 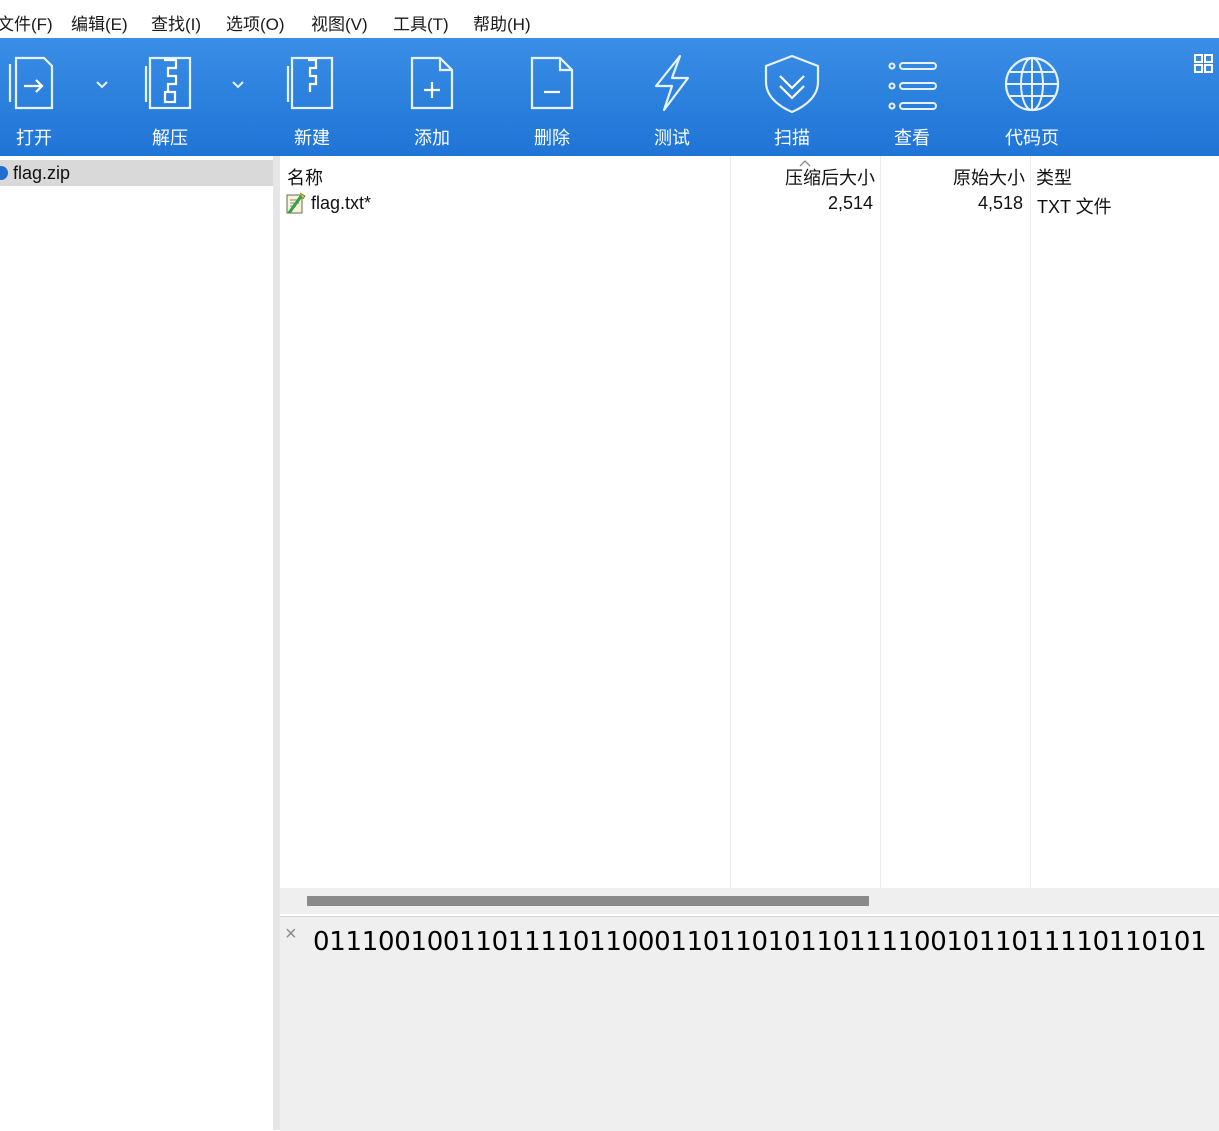 What do you see at coordinates (1032, 138) in the screenshot?
I see `codepage-label: 代码页` at bounding box center [1032, 138].